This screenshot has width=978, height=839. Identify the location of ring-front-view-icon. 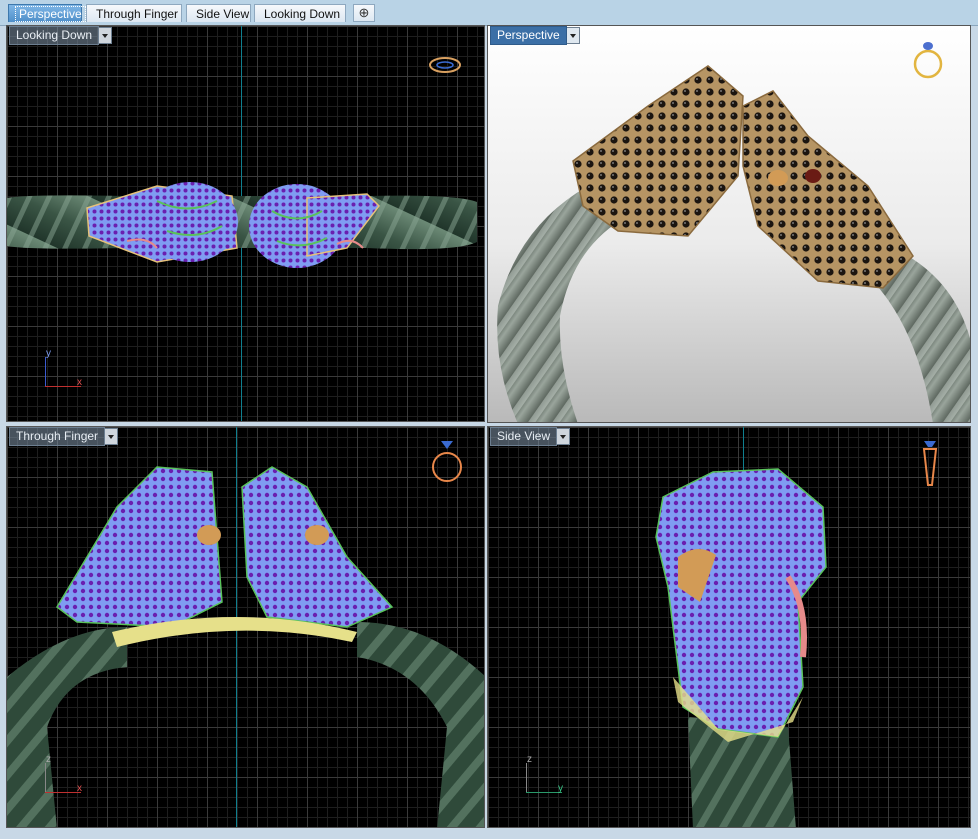
(447, 461).